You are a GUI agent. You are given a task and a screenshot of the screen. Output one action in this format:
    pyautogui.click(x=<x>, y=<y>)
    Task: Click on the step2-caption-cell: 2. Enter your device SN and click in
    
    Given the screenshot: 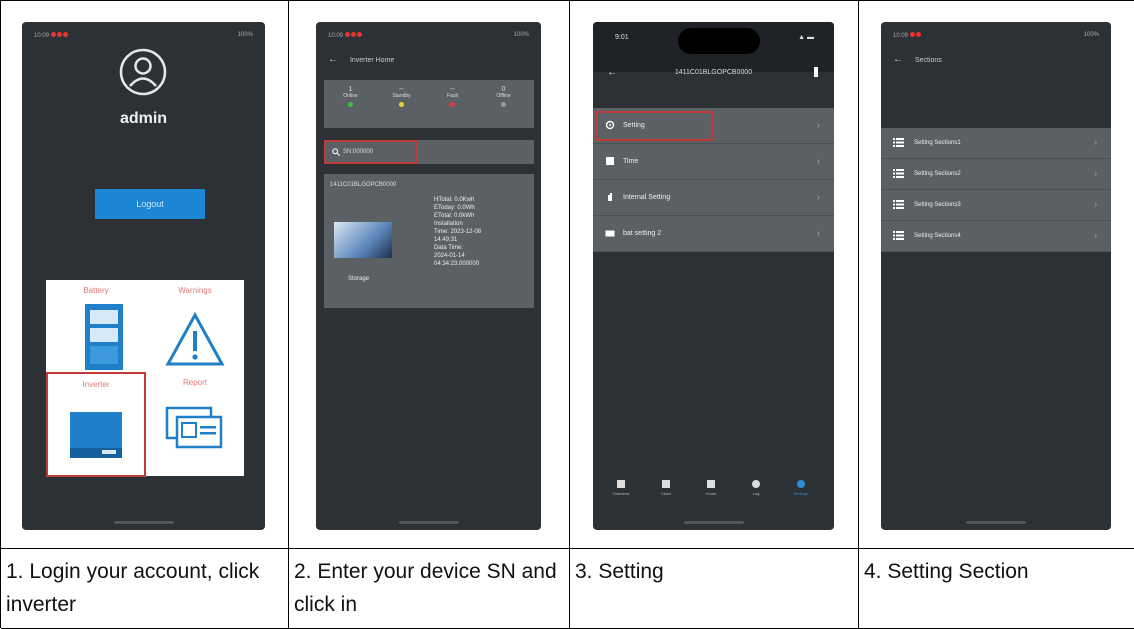 What is the action you would take?
    pyautogui.click(x=429, y=589)
    